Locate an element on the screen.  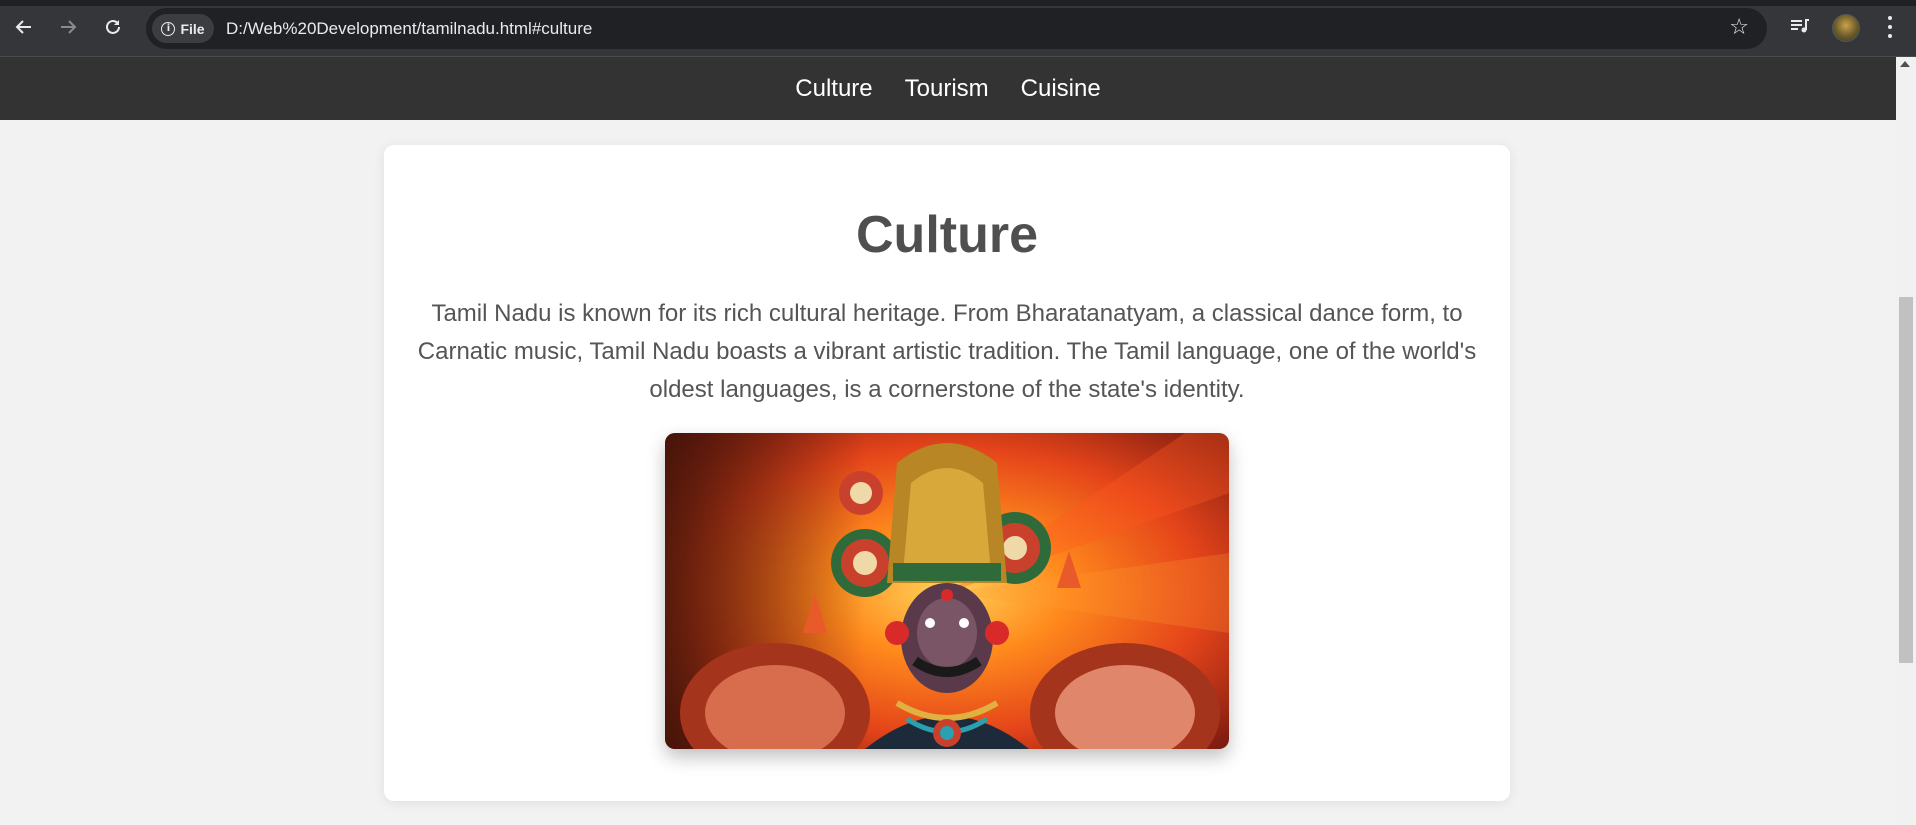
nav-link-culture: Culture is located at coordinates (833, 89).